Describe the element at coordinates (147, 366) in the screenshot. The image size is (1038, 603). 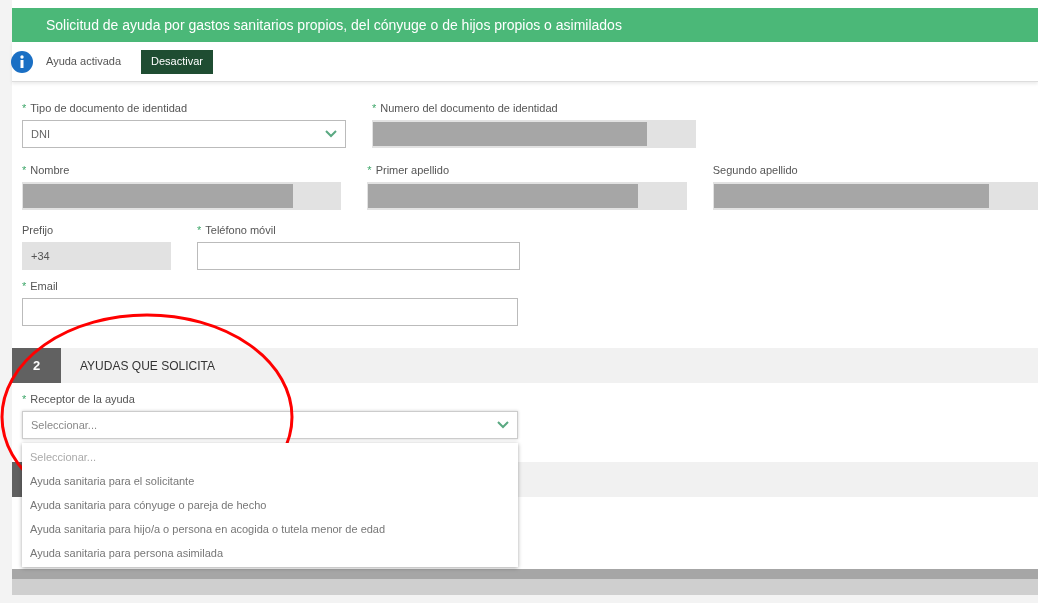
I see `section-title: AYUDAS QUE SOLICITA` at that location.